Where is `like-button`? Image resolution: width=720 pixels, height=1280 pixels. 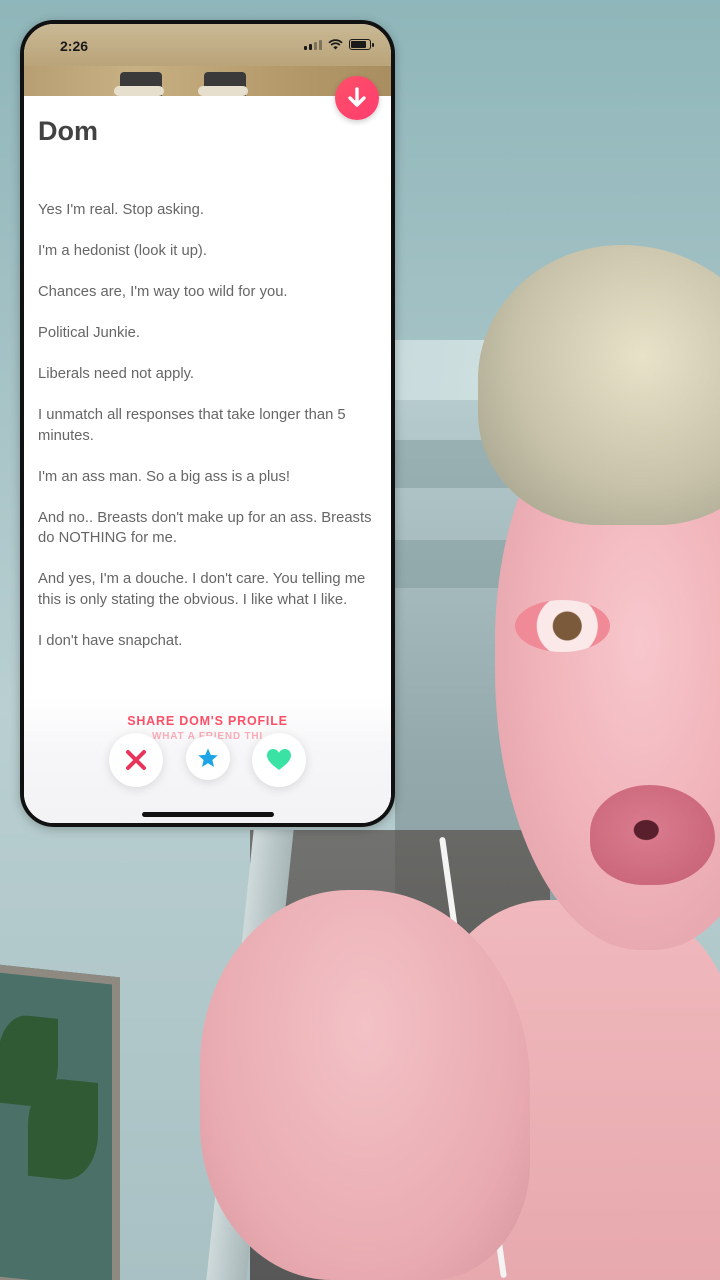
like-button is located at coordinates (279, 760).